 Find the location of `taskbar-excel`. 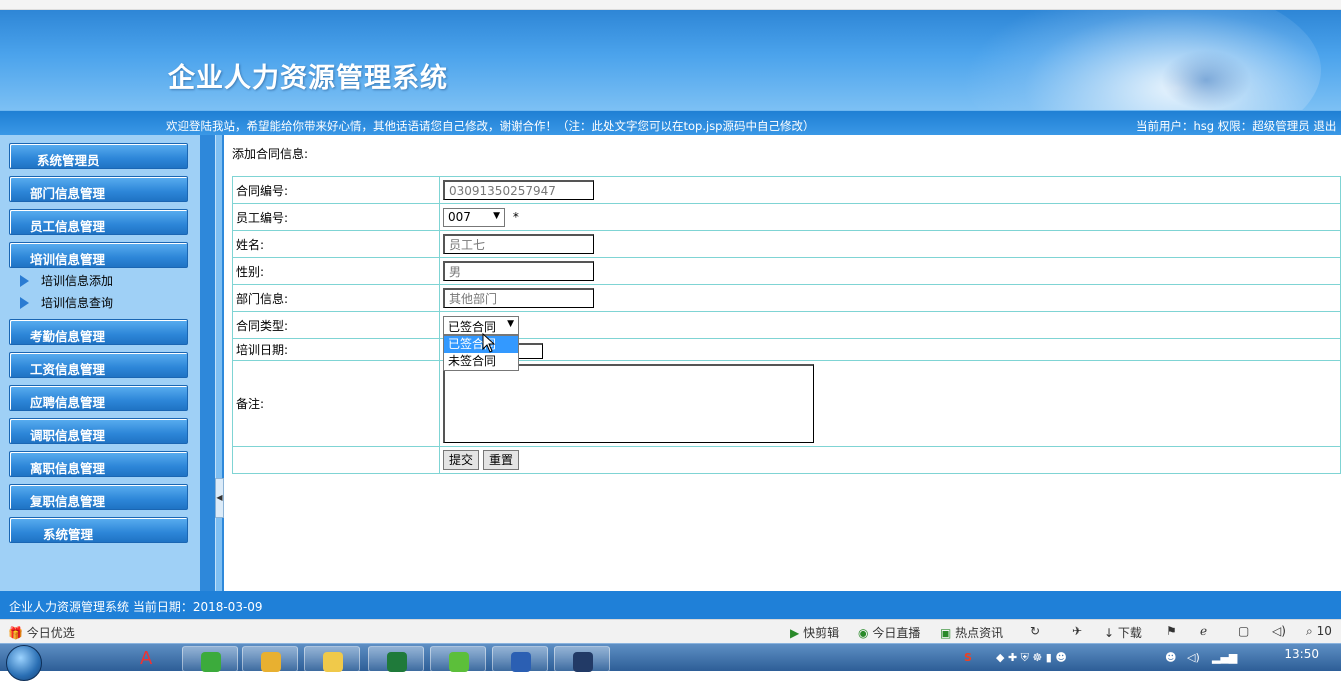

taskbar-excel is located at coordinates (396, 659).